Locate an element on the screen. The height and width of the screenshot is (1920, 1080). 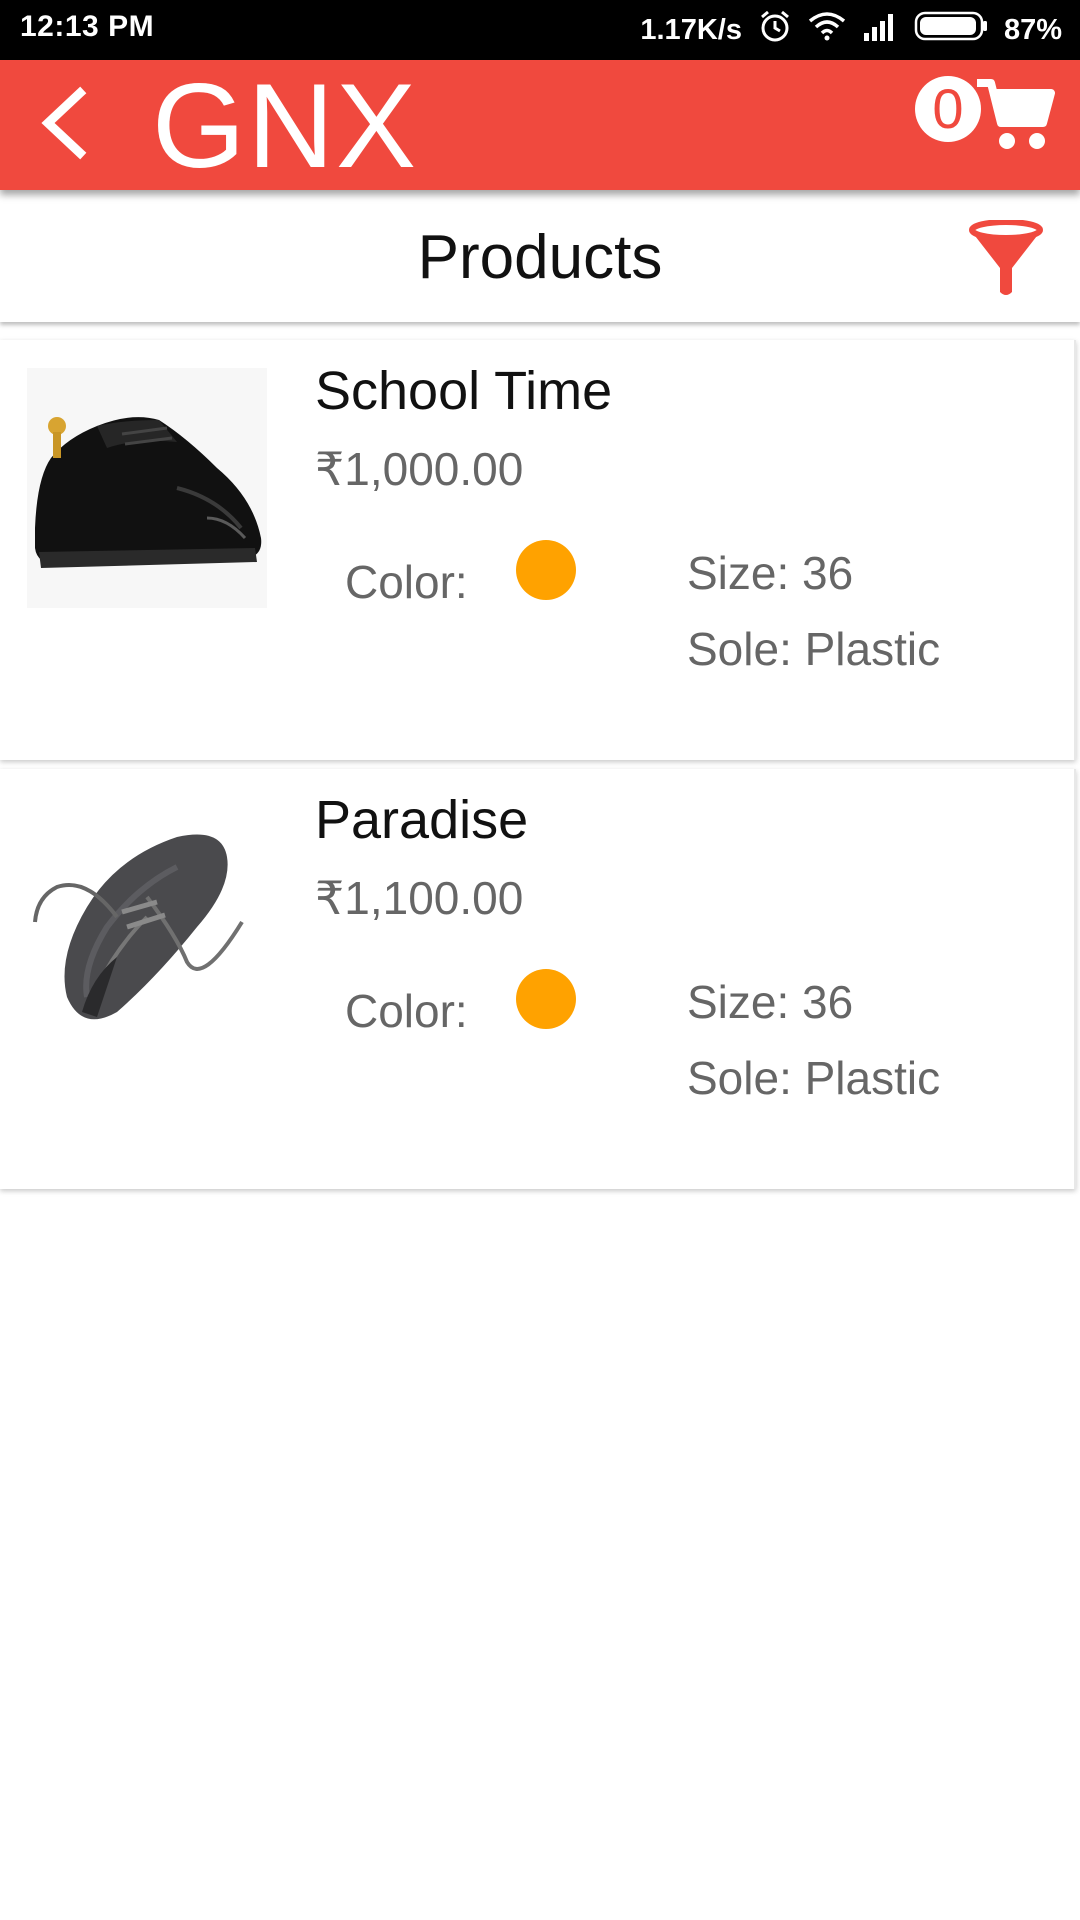
filter-button is located at coordinates (1006, 259).